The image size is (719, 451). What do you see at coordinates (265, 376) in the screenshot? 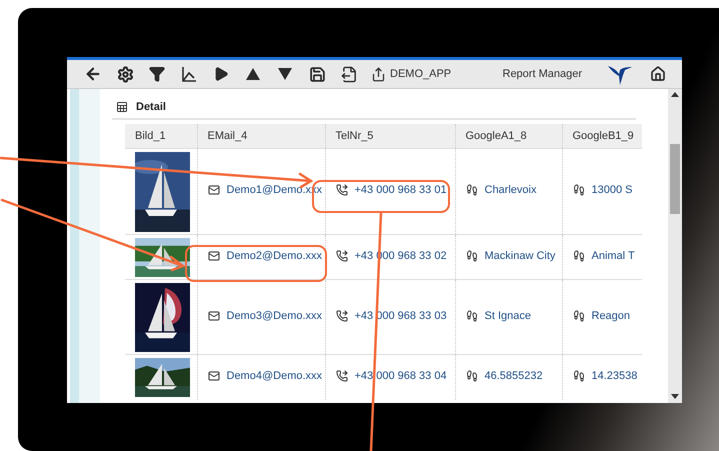
I see `email-link: Demo4@Demo.xxx` at bounding box center [265, 376].